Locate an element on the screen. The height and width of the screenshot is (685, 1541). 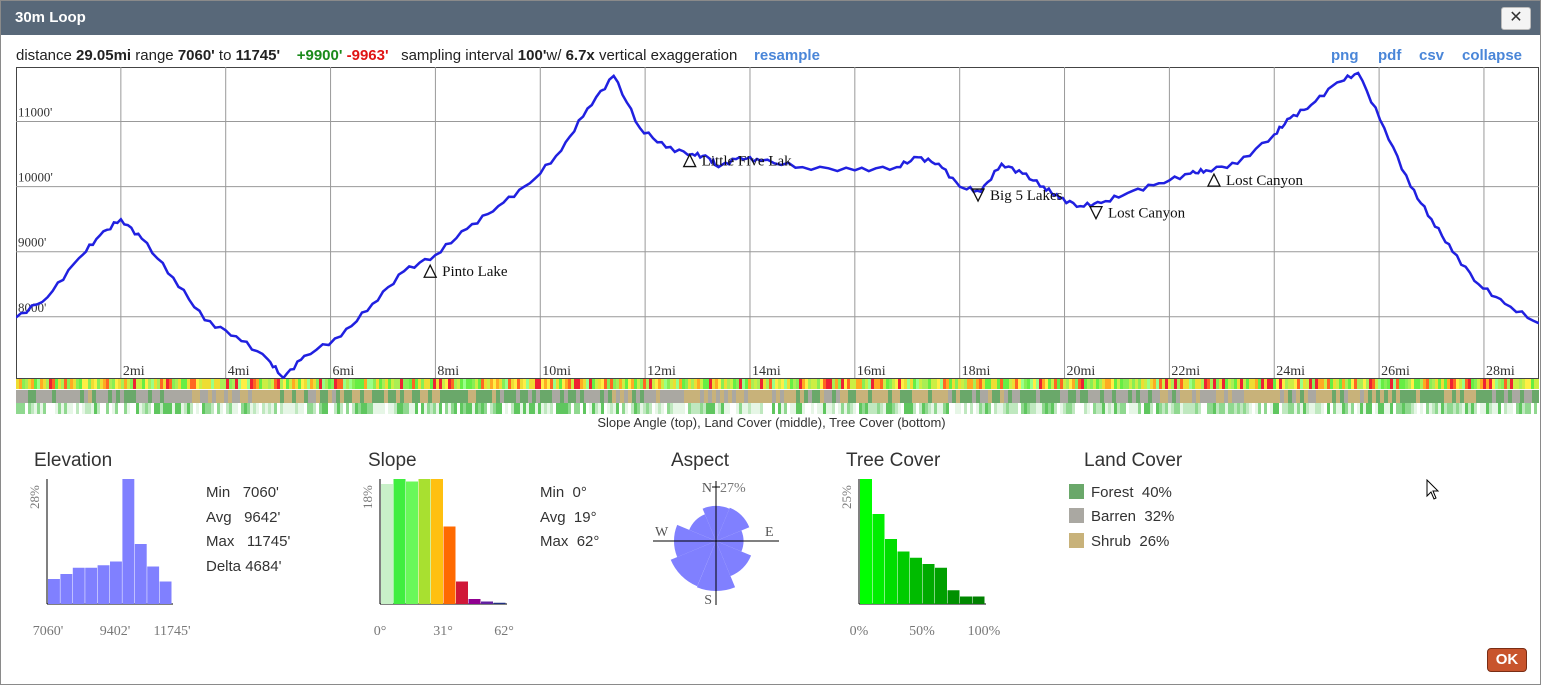
tree-cover-histogram: 25%0% 50% 100% is located at coordinates (920, 559).